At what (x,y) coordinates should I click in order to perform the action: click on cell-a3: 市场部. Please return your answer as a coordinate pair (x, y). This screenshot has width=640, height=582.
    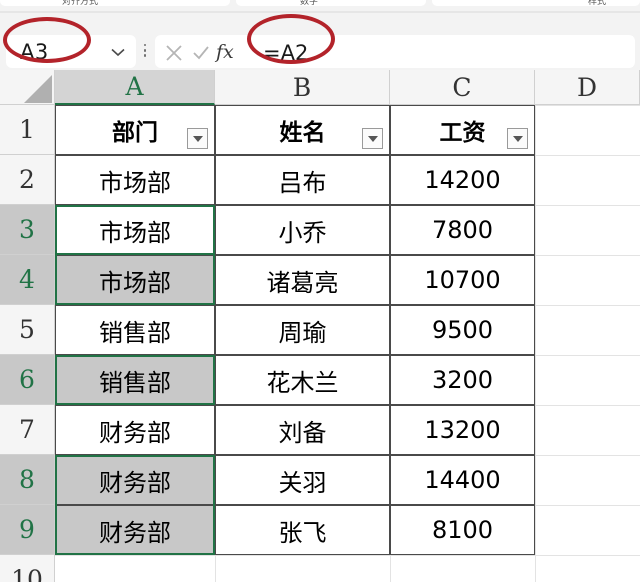
    Looking at the image, I should click on (135, 230).